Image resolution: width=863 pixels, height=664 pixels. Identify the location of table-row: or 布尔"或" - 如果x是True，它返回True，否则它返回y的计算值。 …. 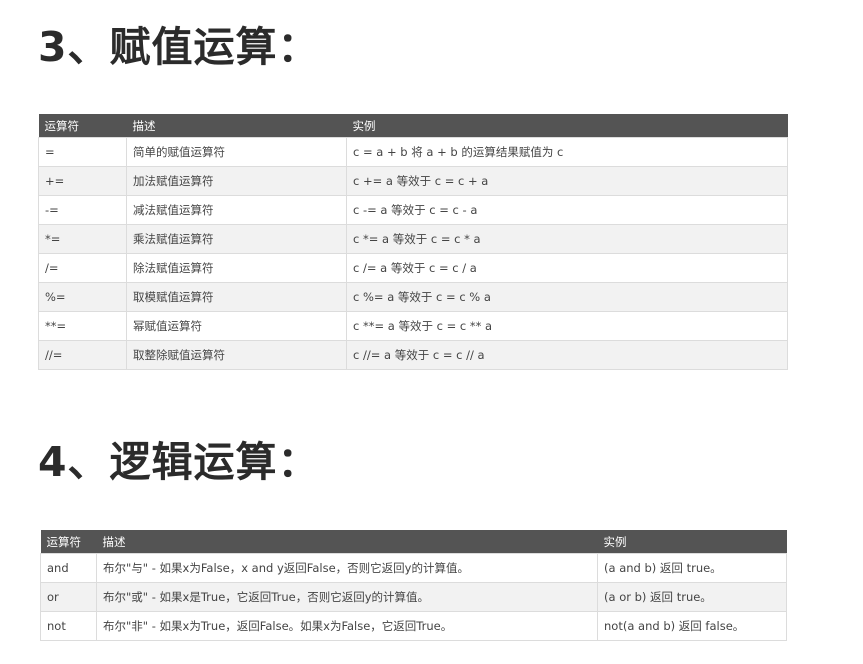
(413, 597).